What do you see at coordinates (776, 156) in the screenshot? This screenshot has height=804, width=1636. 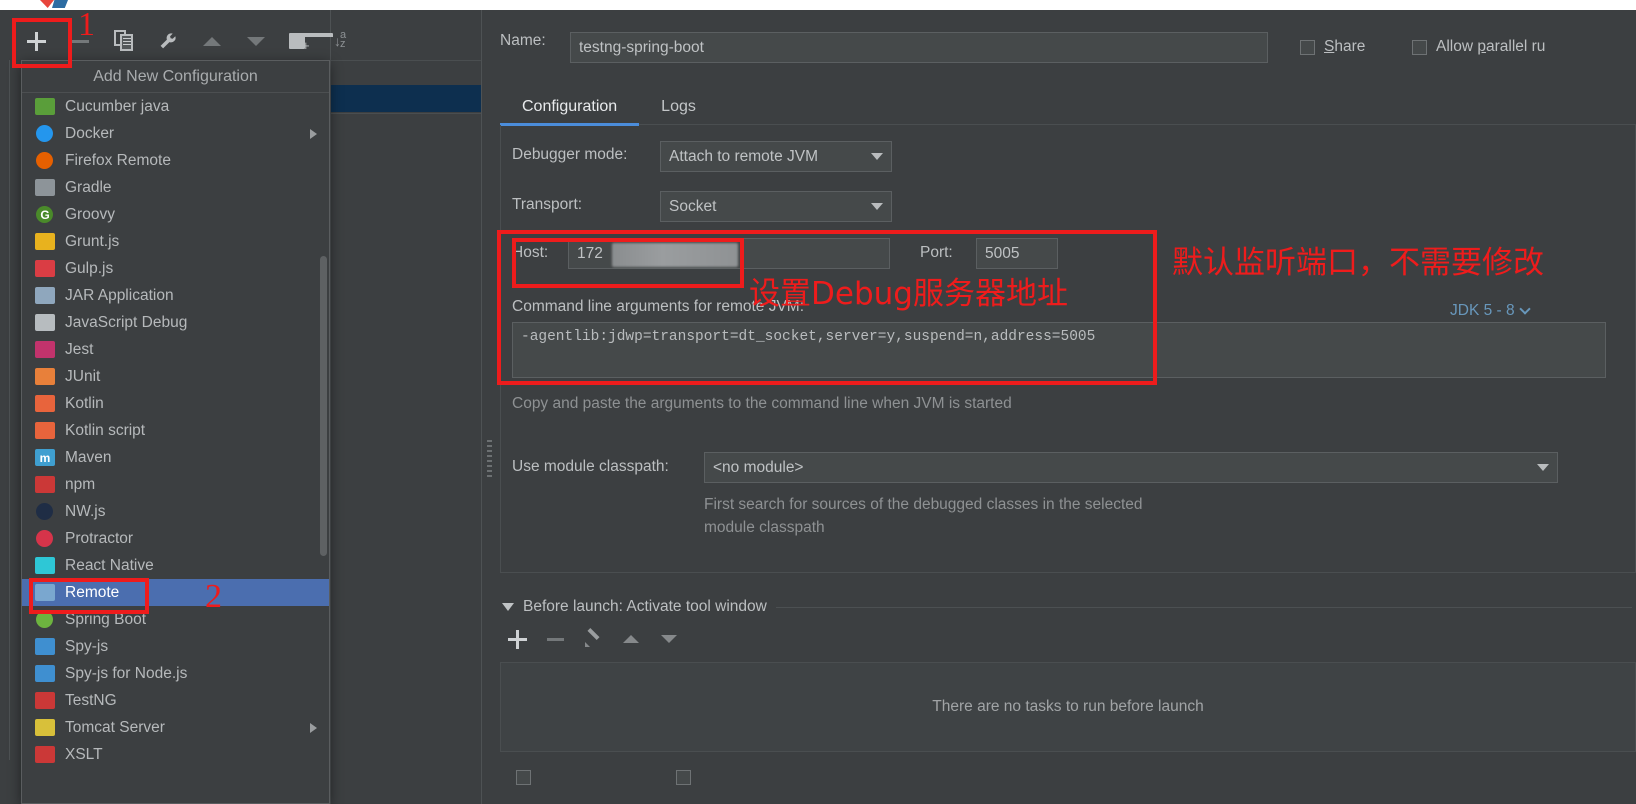 I see `debugger-mode-select: Attach to remote JVM` at bounding box center [776, 156].